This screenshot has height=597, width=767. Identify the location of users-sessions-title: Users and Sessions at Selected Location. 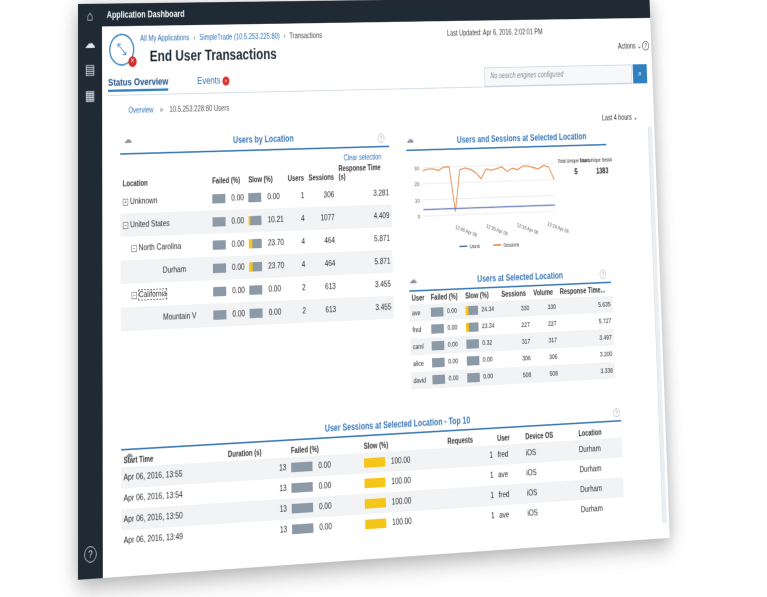
(521, 138).